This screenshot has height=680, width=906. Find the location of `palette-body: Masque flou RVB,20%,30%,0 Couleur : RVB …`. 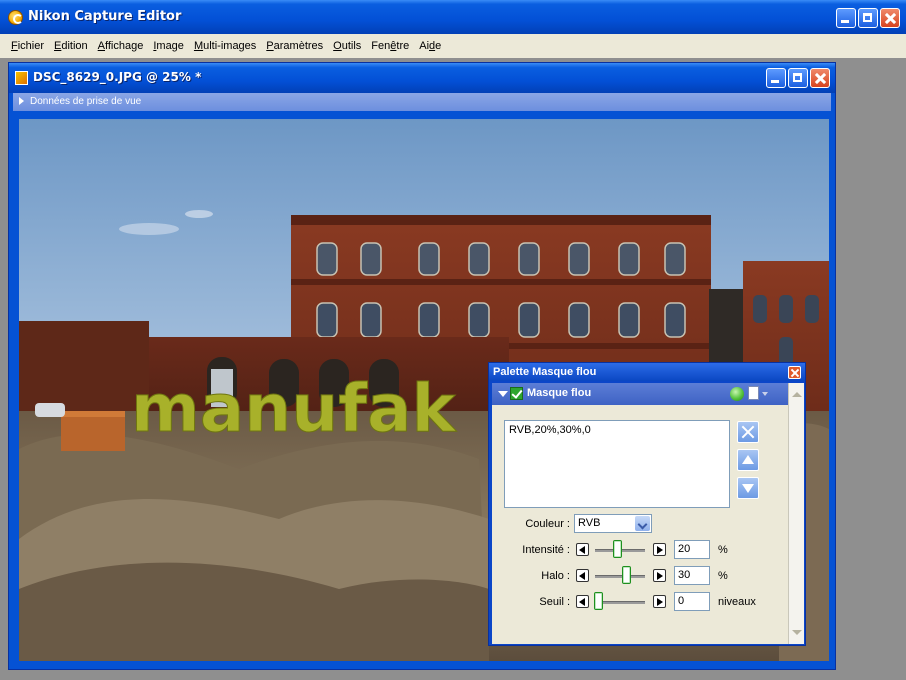

palette-body: Masque flou RVB,20%,30%,0 Couleur : RVB … is located at coordinates (640, 513).